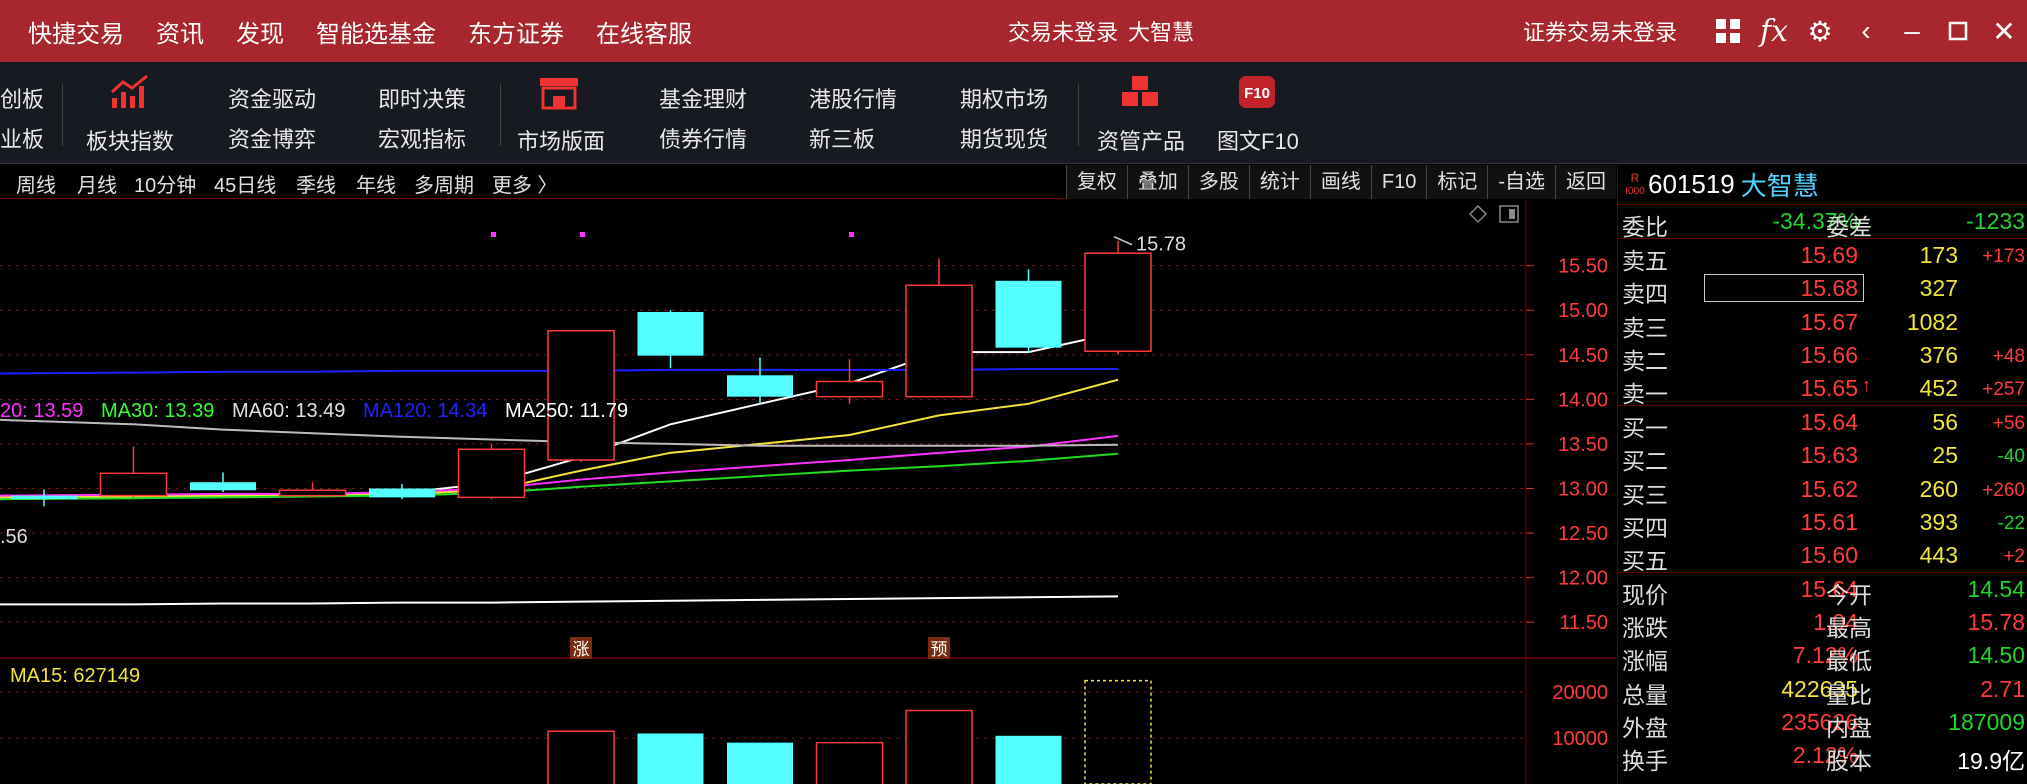  Describe the element at coordinates (1822, 389) in the screenshot. I see `ask-row: 卖一 15.65 452 +257 ↑` at that location.